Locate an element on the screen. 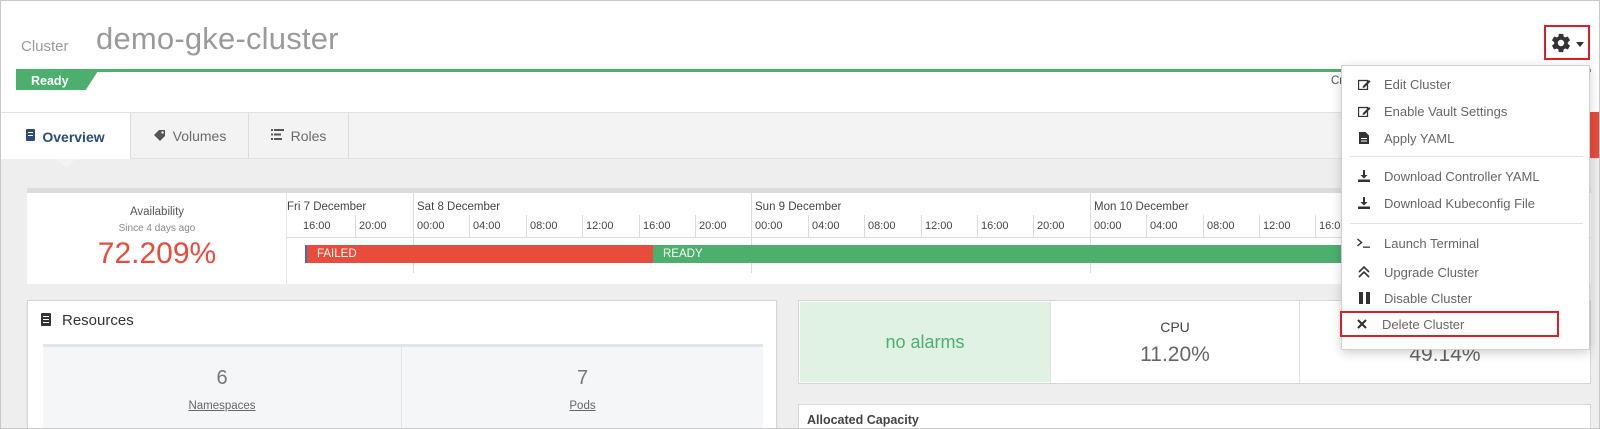  resource-count: 7 is located at coordinates (582, 378).